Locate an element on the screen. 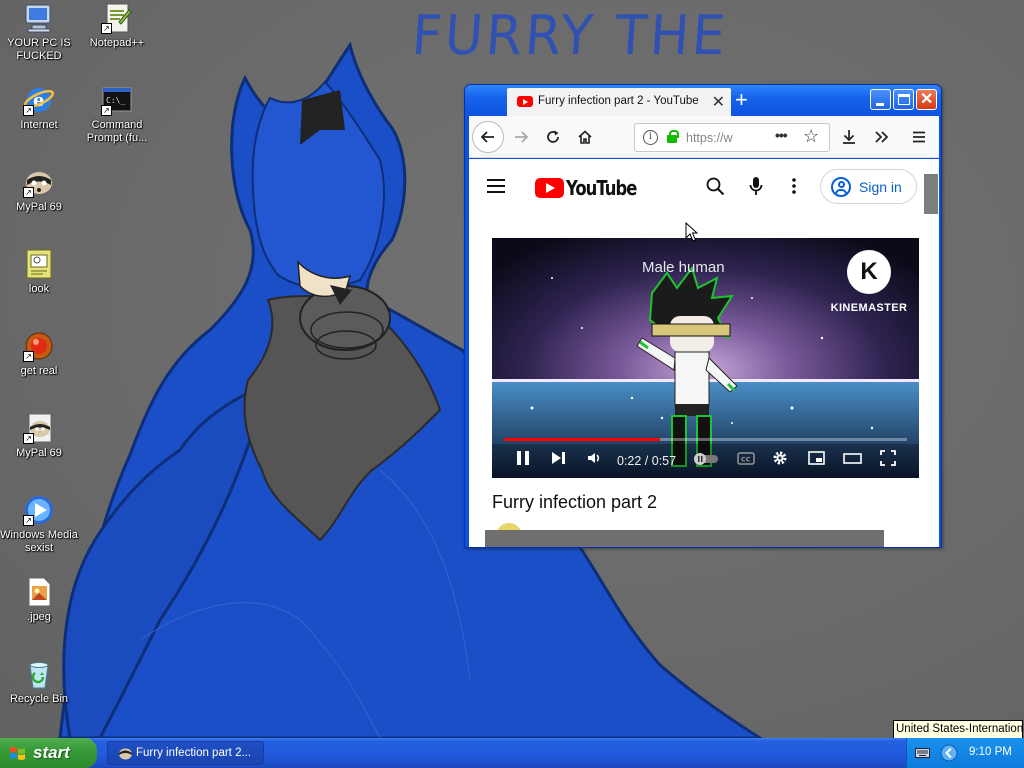  desktop-icon-my-computer: YOUR PC IS FUCKED is located at coordinates (39, 32).